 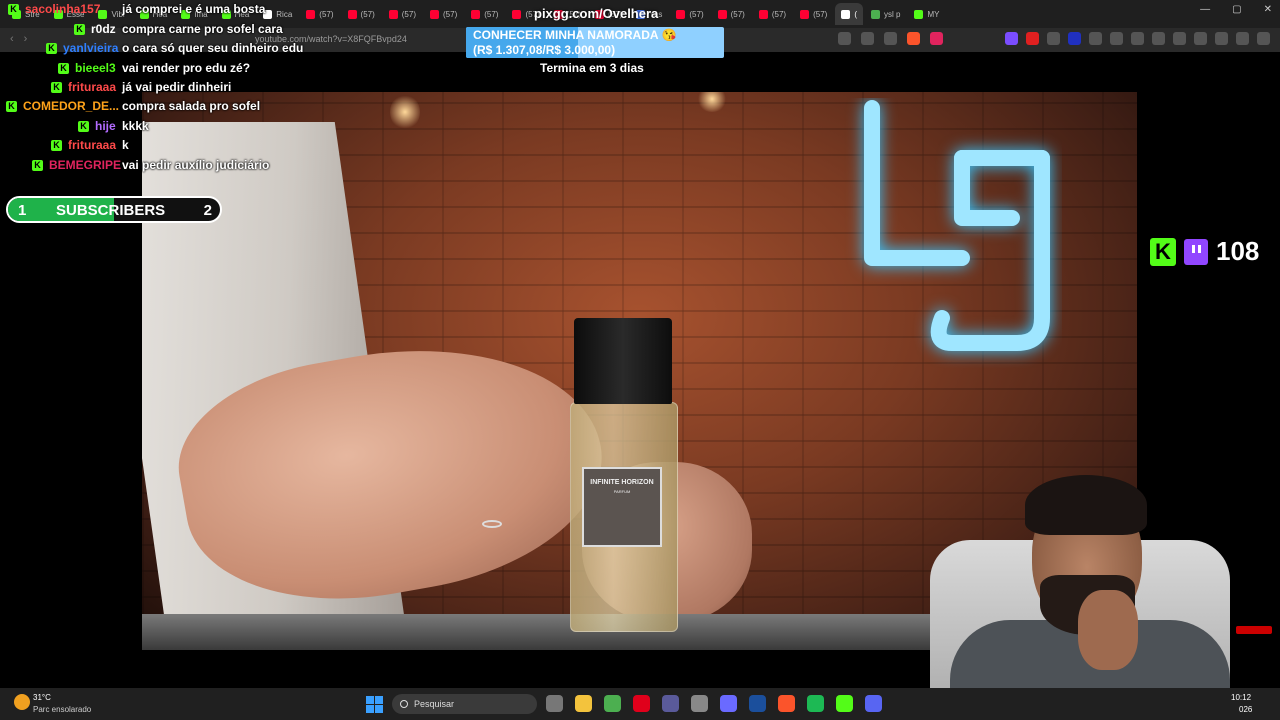 I want to click on clock-time: 10:12, so click(x=1241, y=697).